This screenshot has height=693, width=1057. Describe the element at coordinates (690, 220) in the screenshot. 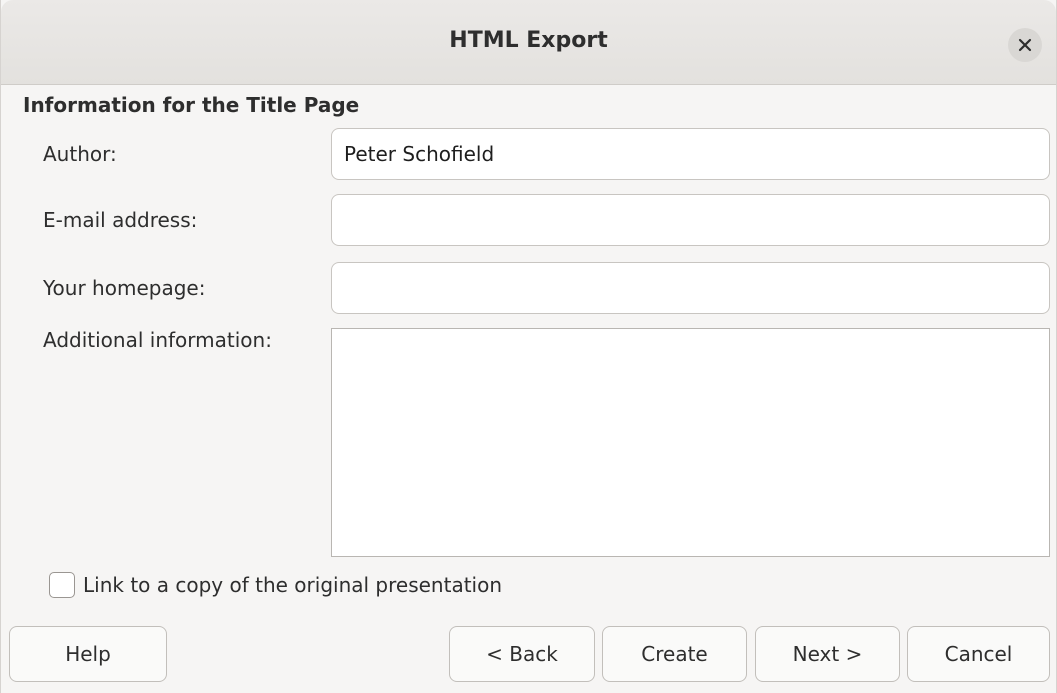

I see `email-field` at that location.